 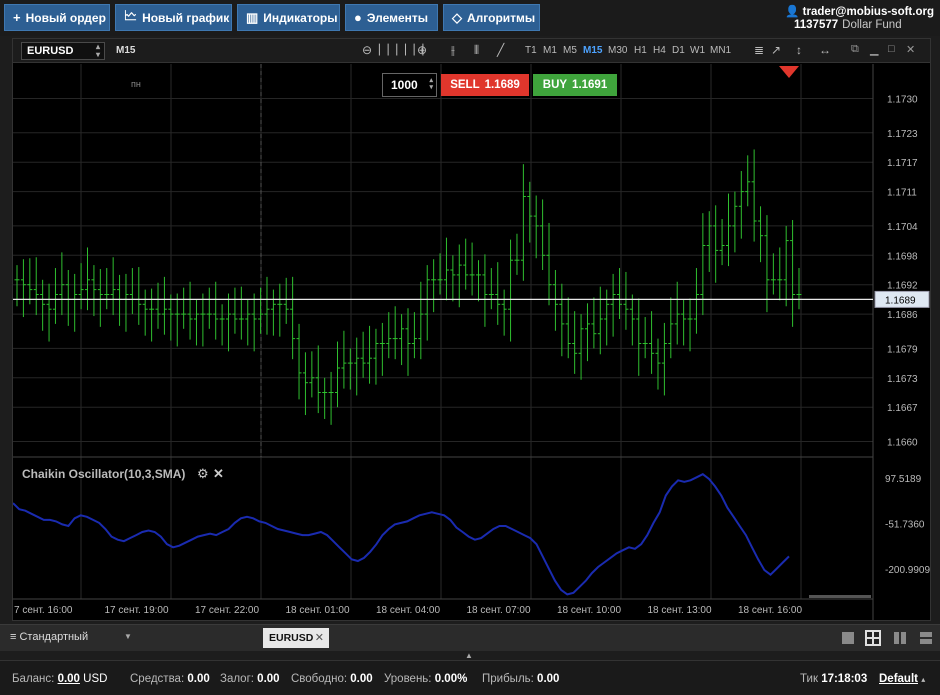 What do you see at coordinates (589, 610) in the screenshot?
I see `time-tick-label: 18 сент. 10:00` at bounding box center [589, 610].